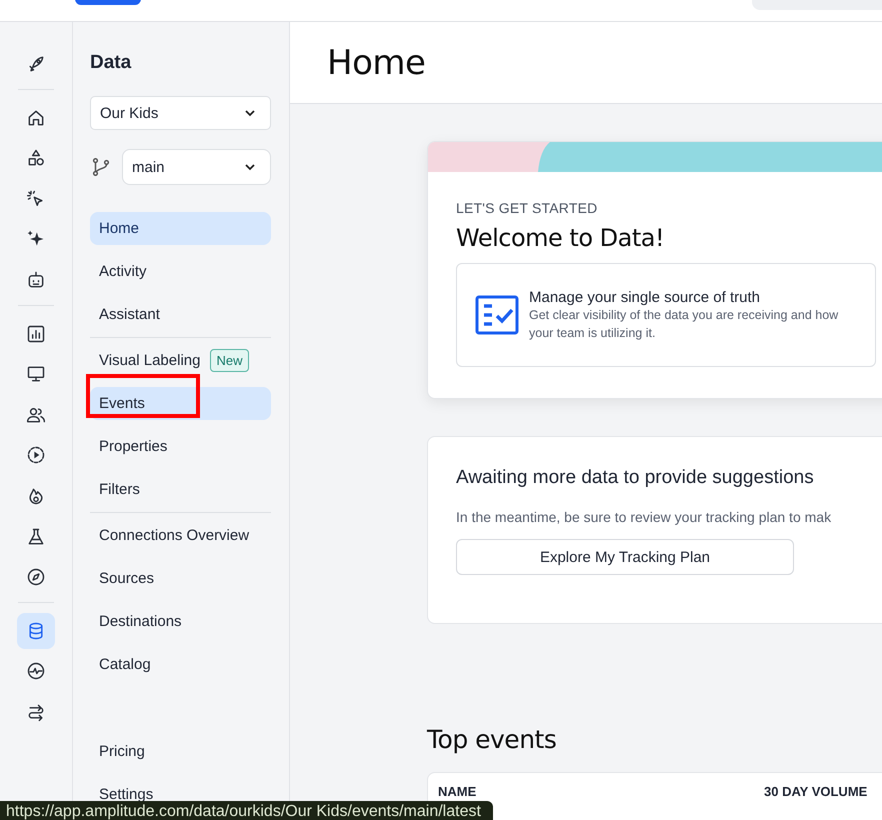 The image size is (882, 820). Describe the element at coordinates (36, 577) in the screenshot. I see `compass-icon` at that location.